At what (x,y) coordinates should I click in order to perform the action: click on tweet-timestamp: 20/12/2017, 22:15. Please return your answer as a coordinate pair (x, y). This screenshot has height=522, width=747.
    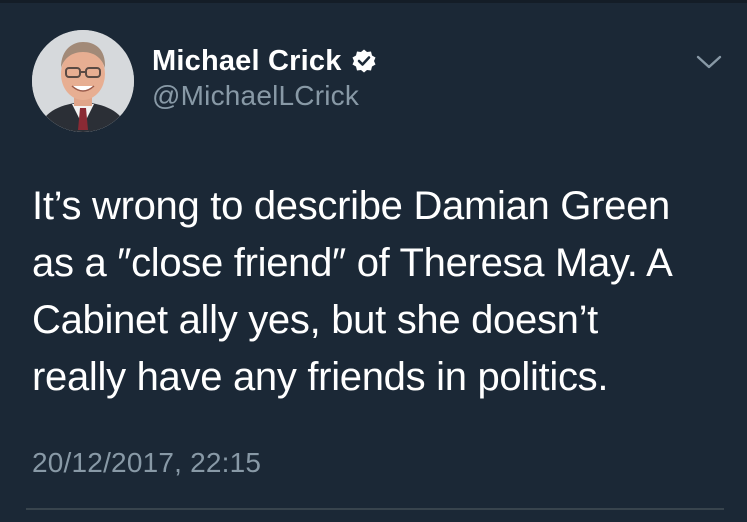
    Looking at the image, I should click on (146, 463).